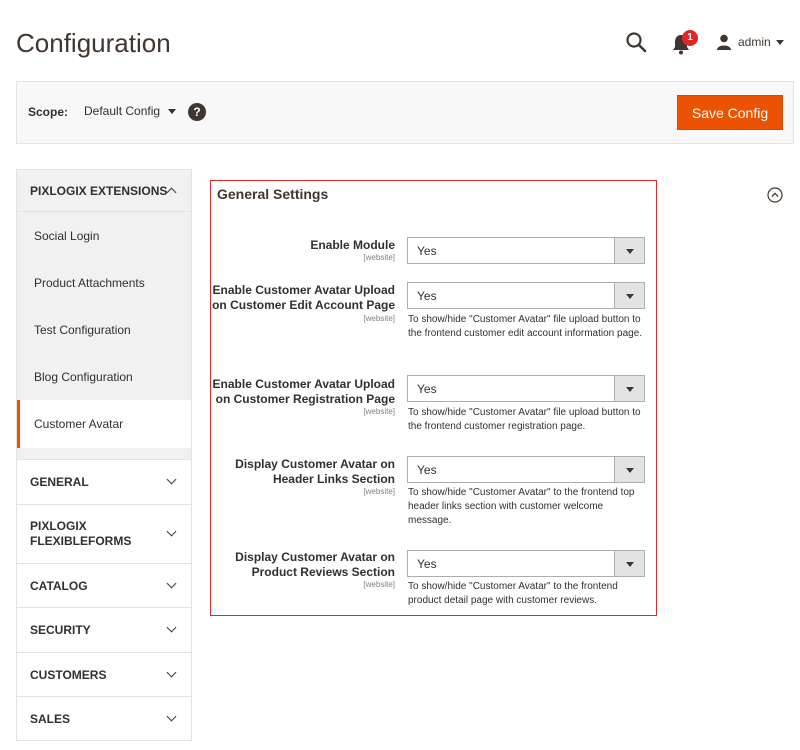  Describe the element at coordinates (690, 38) in the screenshot. I see `notification-count-badge: 1` at that location.